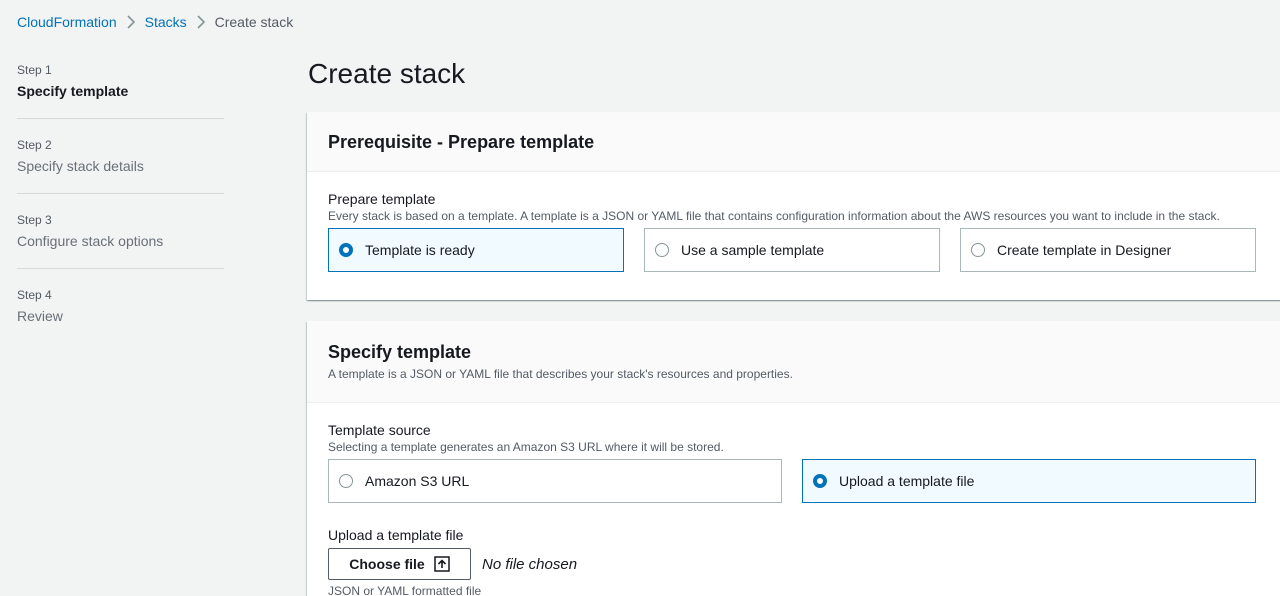 The width and height of the screenshot is (1280, 596). Describe the element at coordinates (396, 535) in the screenshot. I see `upload-template-label: Upload a template file` at that location.